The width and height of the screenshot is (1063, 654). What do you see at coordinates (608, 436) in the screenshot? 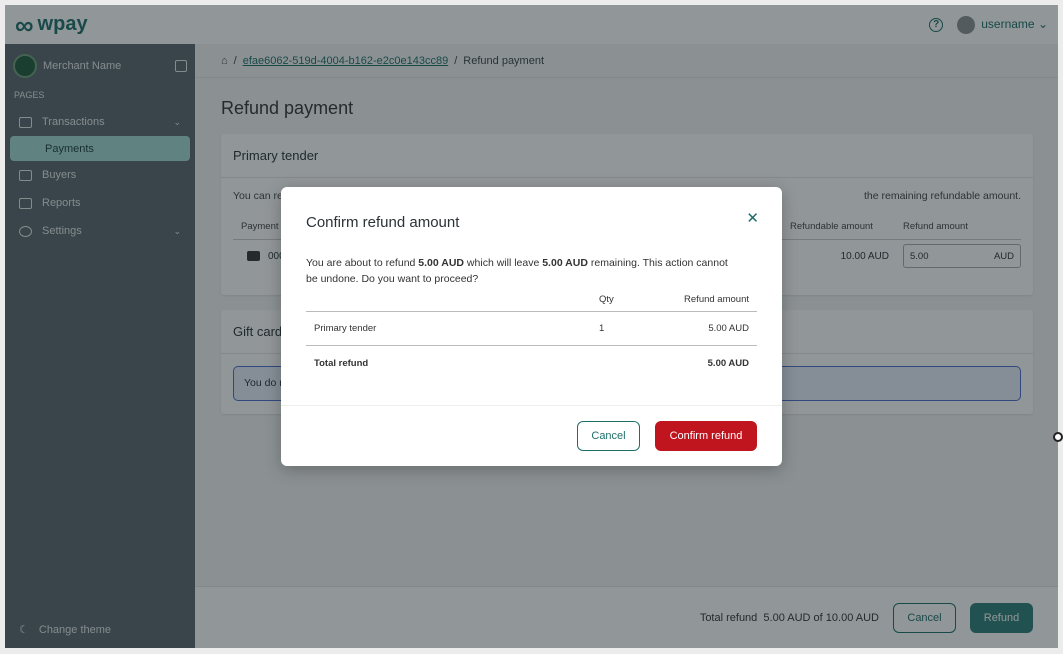
I see `dialog-cancel-button: Cancel` at bounding box center [608, 436].